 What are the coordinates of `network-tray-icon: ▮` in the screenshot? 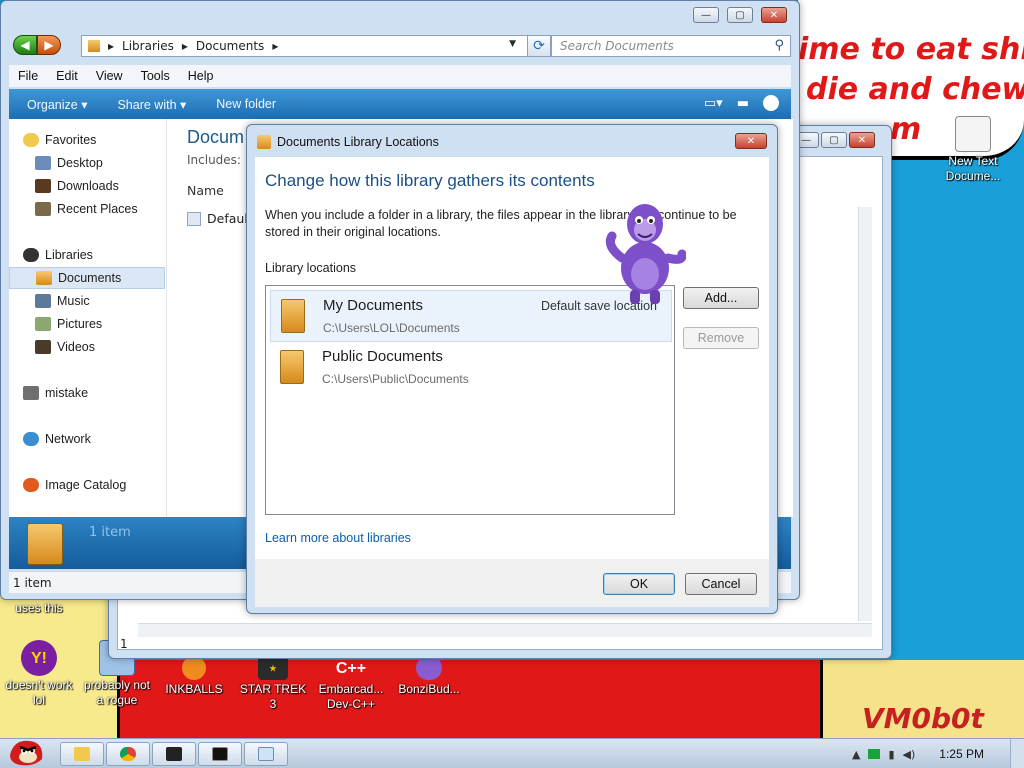 It's located at (891, 754).